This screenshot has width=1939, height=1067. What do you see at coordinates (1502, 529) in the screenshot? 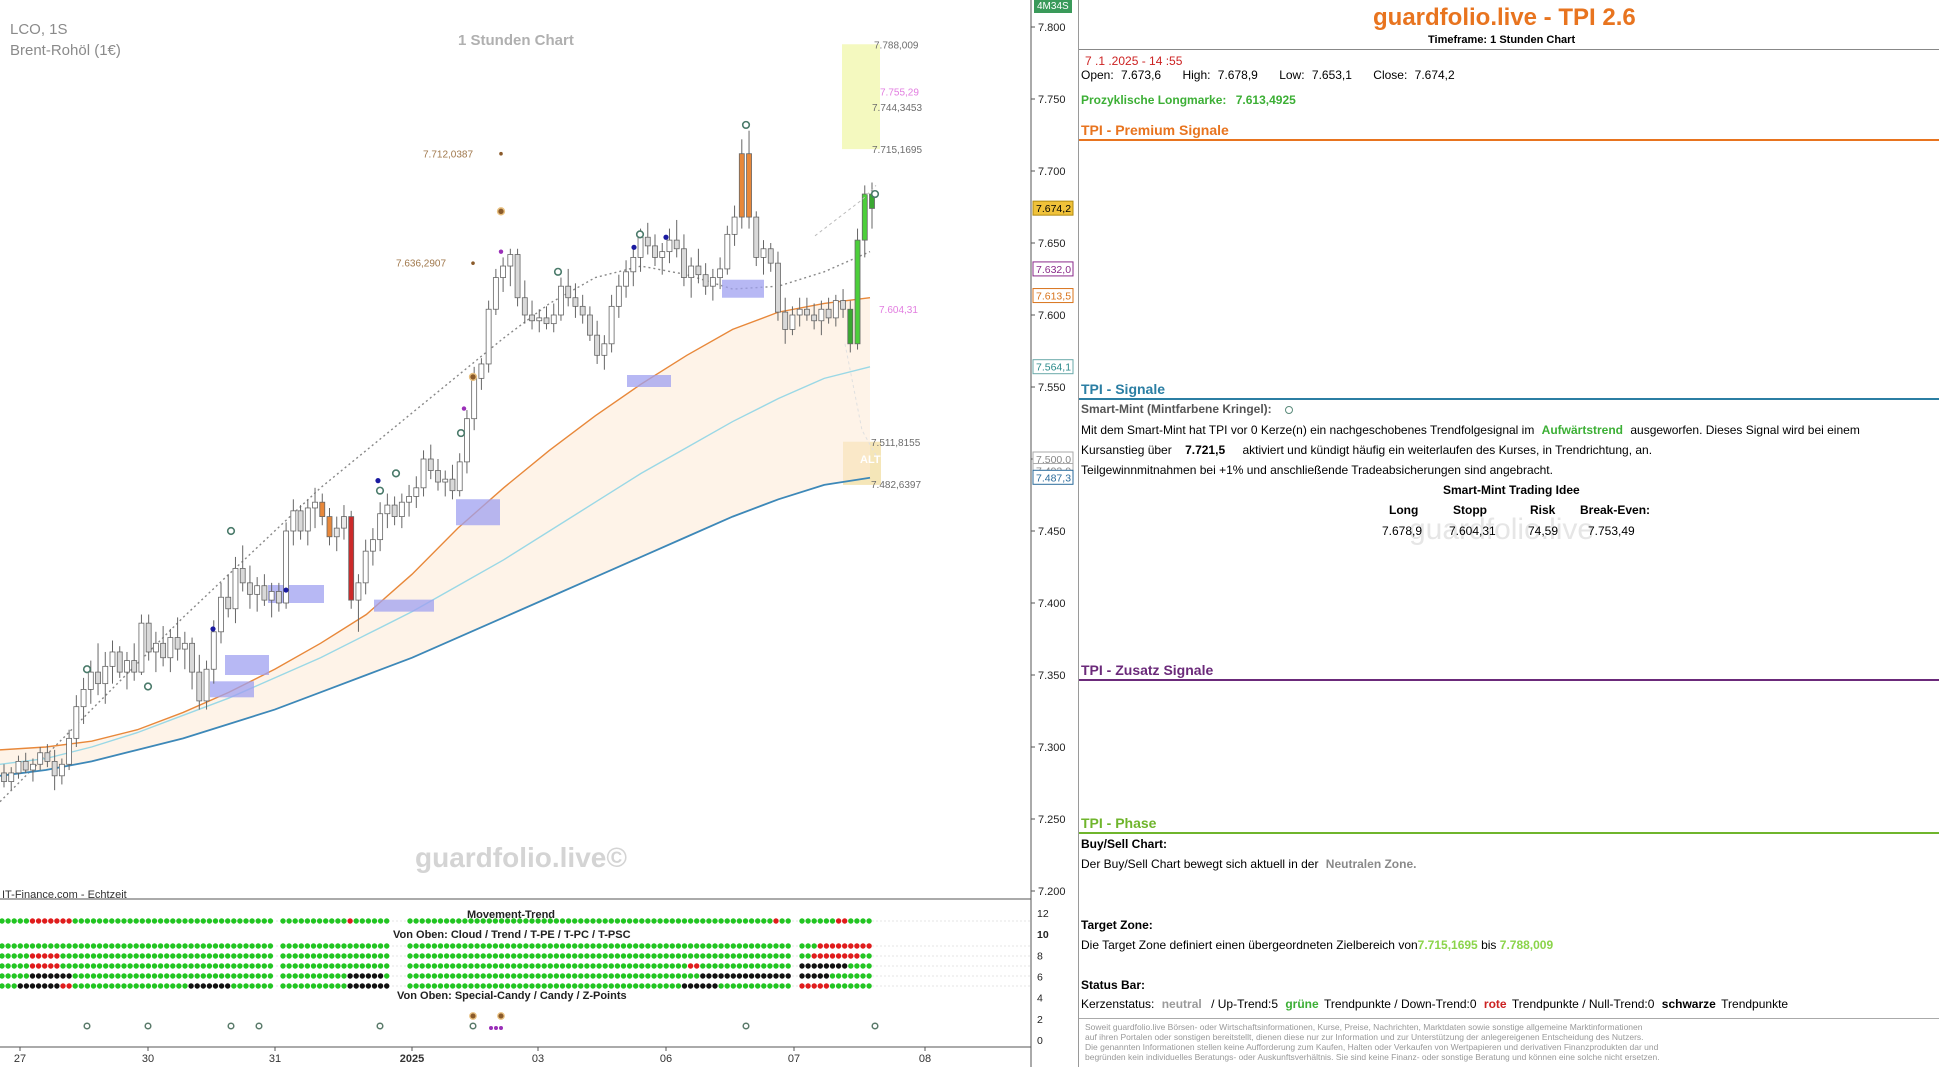
I see `idea-watermark: guardfolio.live` at bounding box center [1502, 529].